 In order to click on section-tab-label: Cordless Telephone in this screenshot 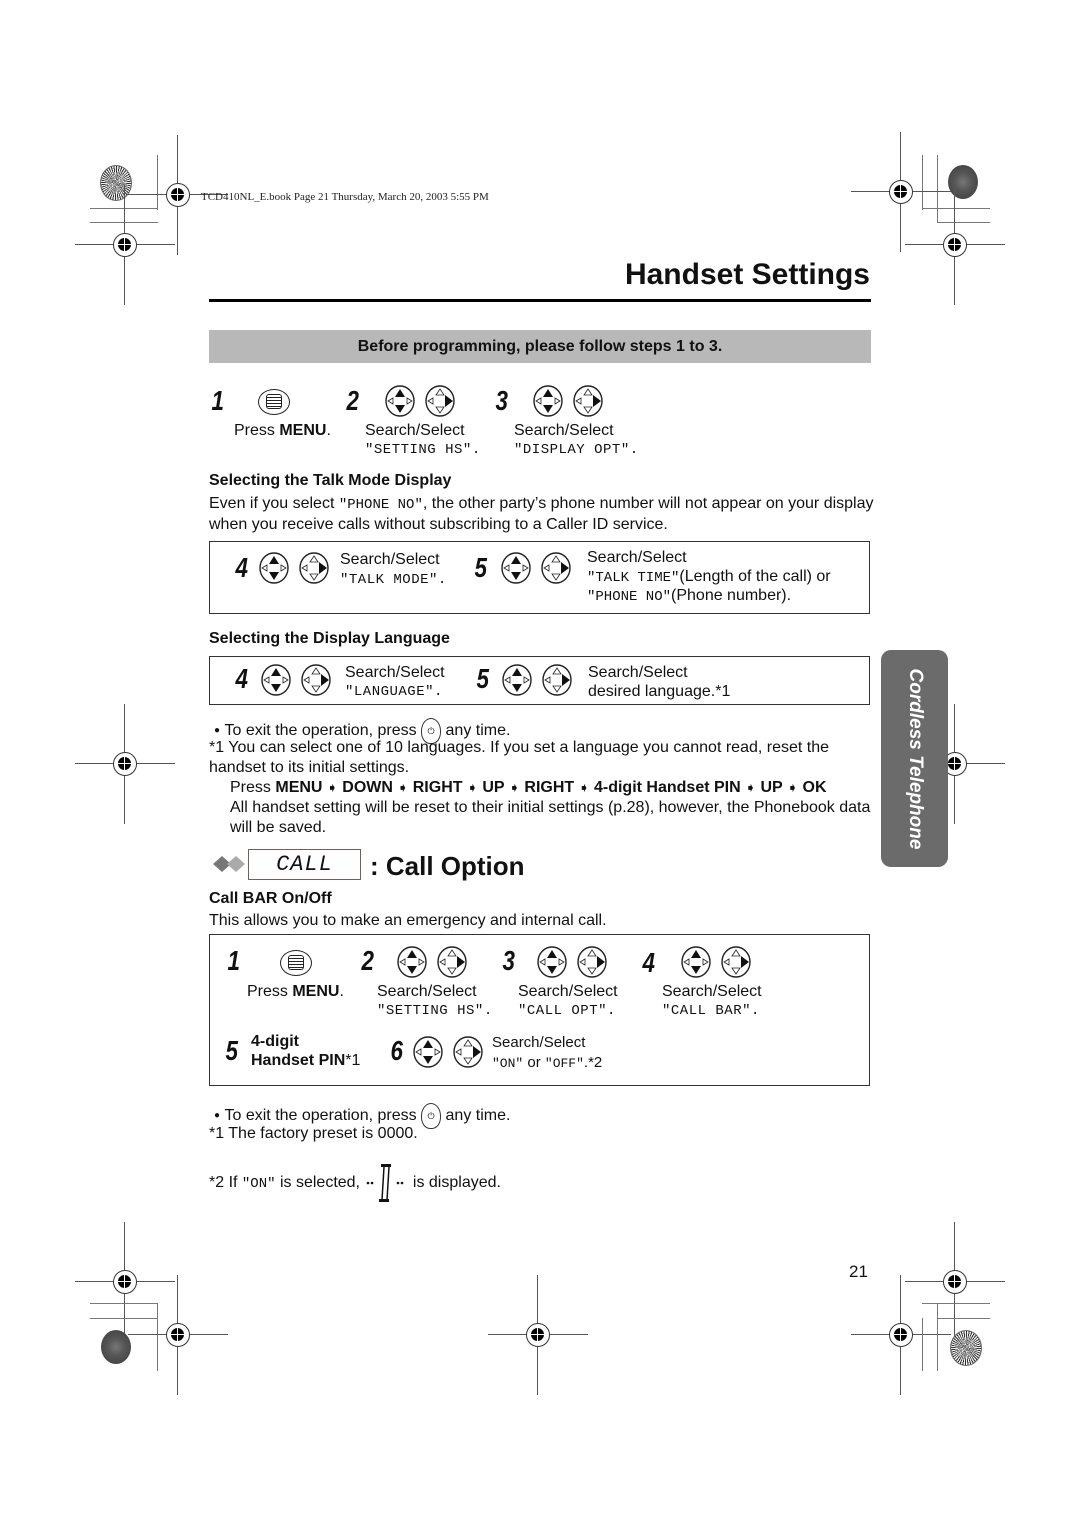, I will do `click(915, 758)`.